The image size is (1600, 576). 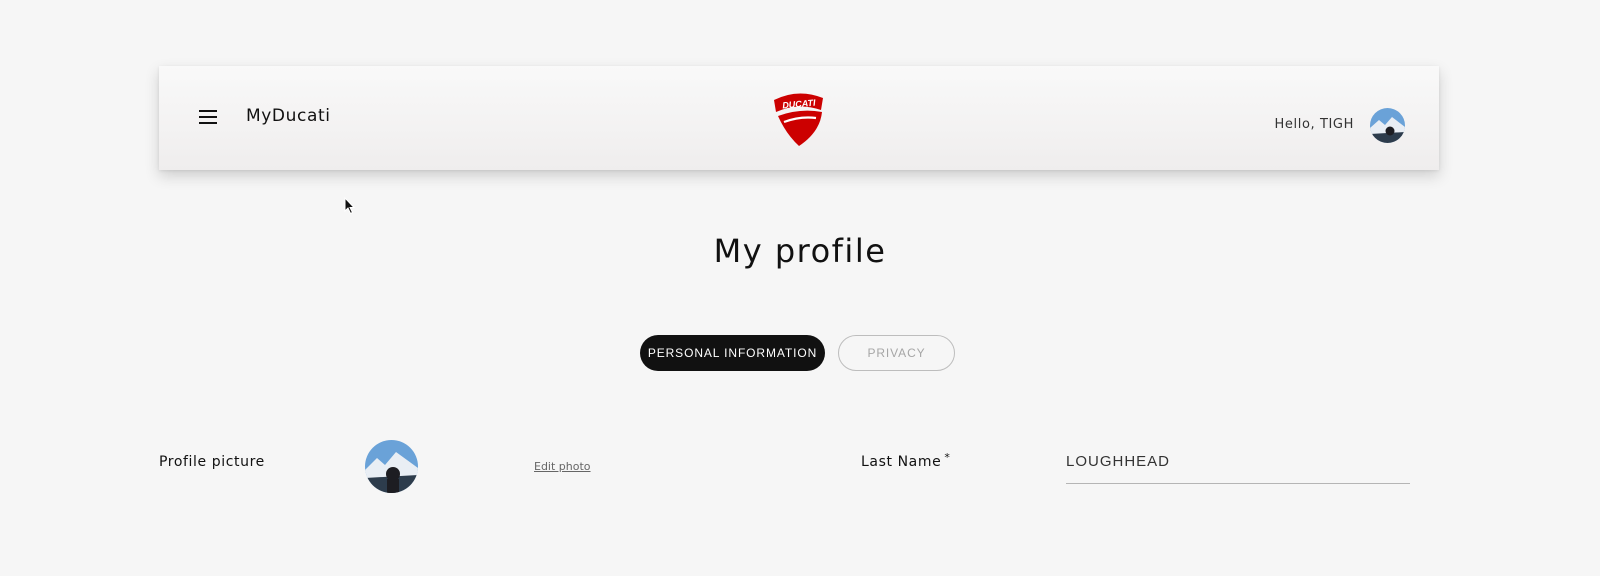 What do you see at coordinates (208, 117) in the screenshot?
I see `hamburger-menu-icon` at bounding box center [208, 117].